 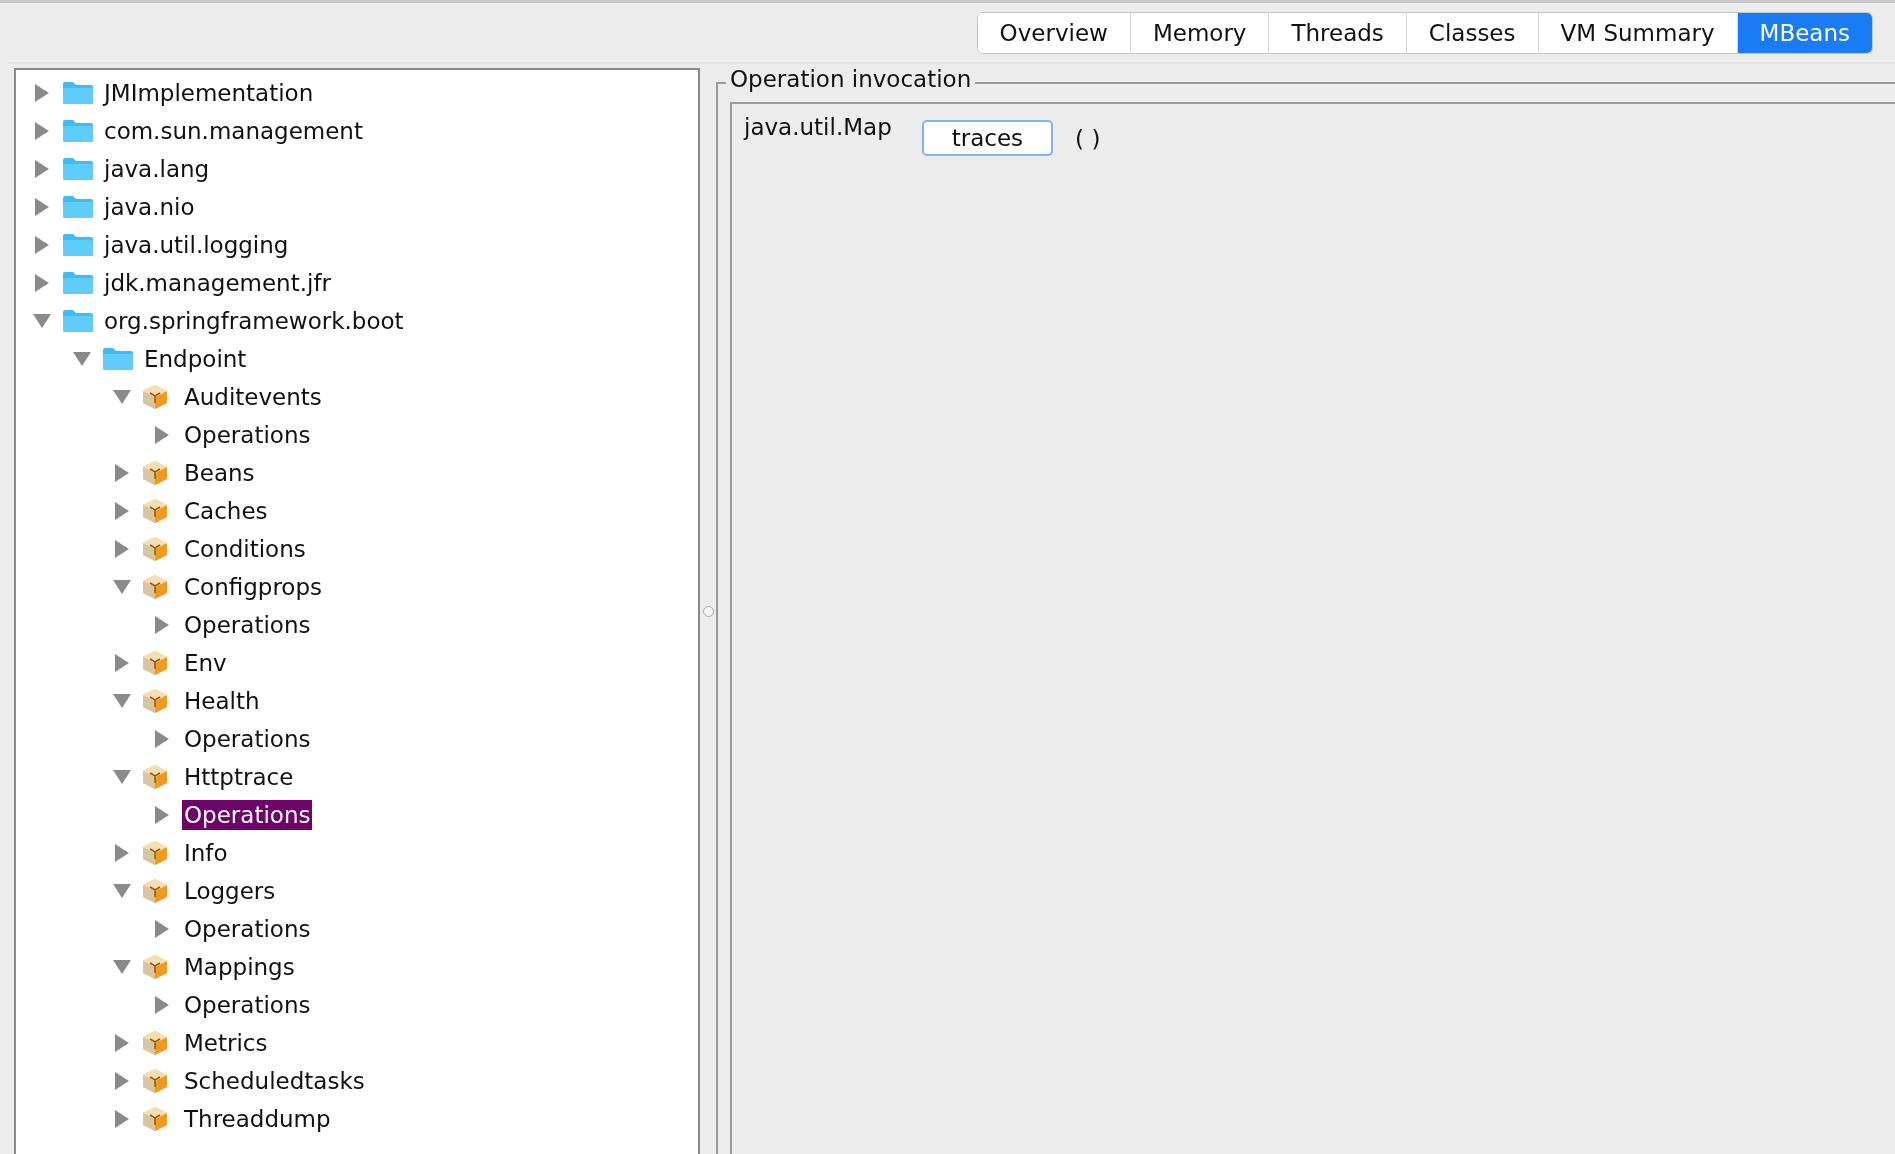 What do you see at coordinates (226, 1043) in the screenshot?
I see `tree-item: Metrics` at bounding box center [226, 1043].